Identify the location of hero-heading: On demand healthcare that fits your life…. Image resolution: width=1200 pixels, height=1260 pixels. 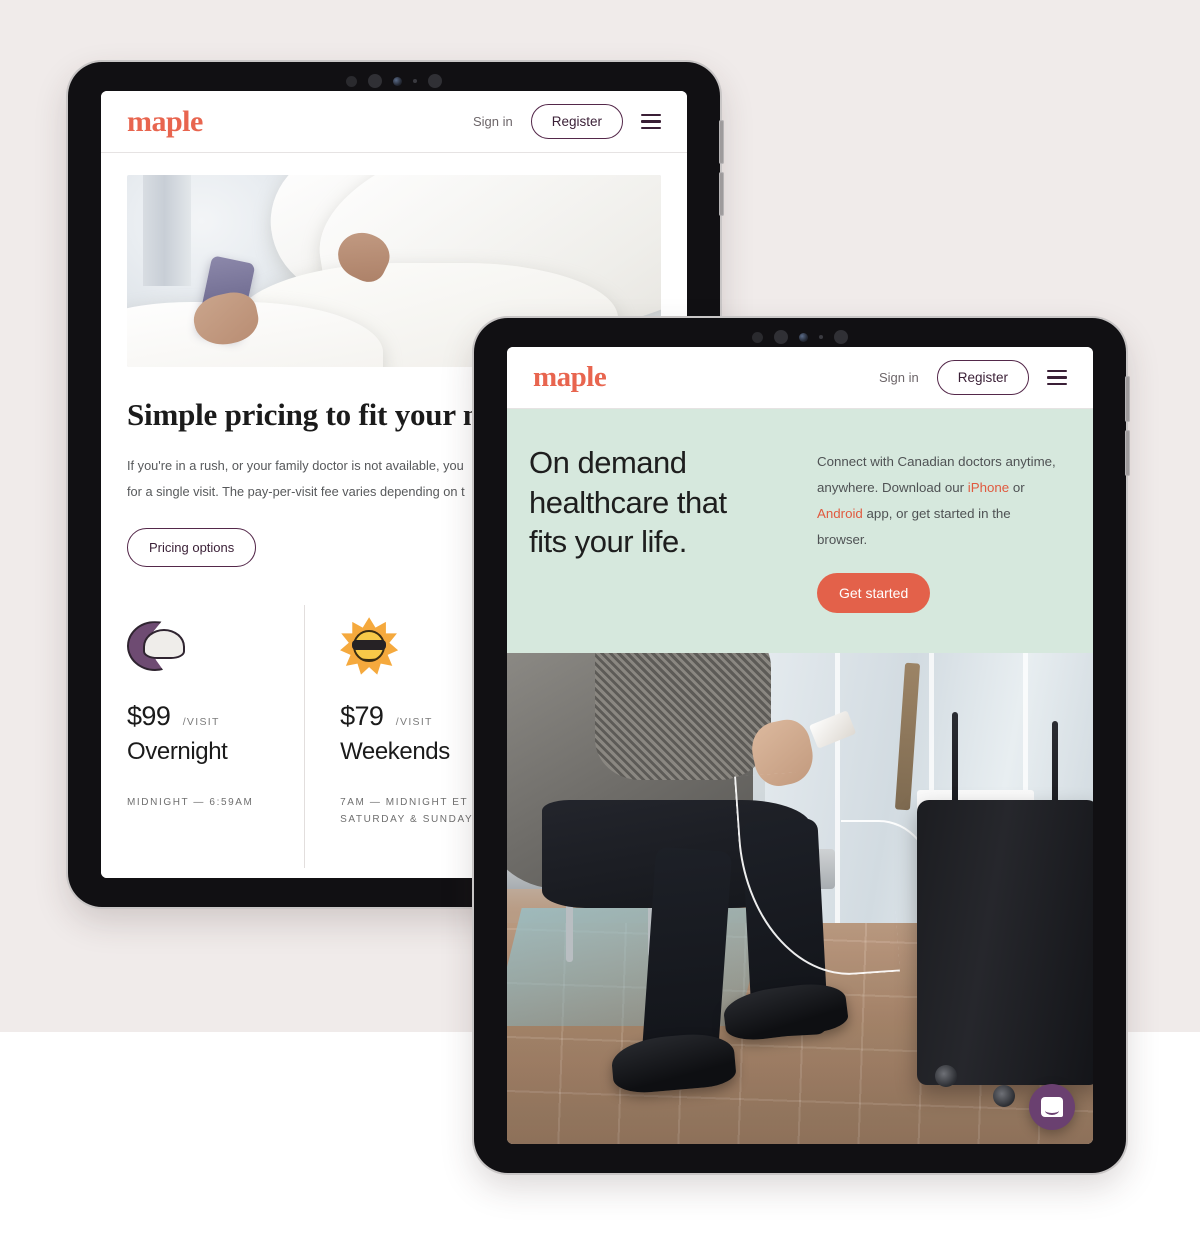
(665, 502).